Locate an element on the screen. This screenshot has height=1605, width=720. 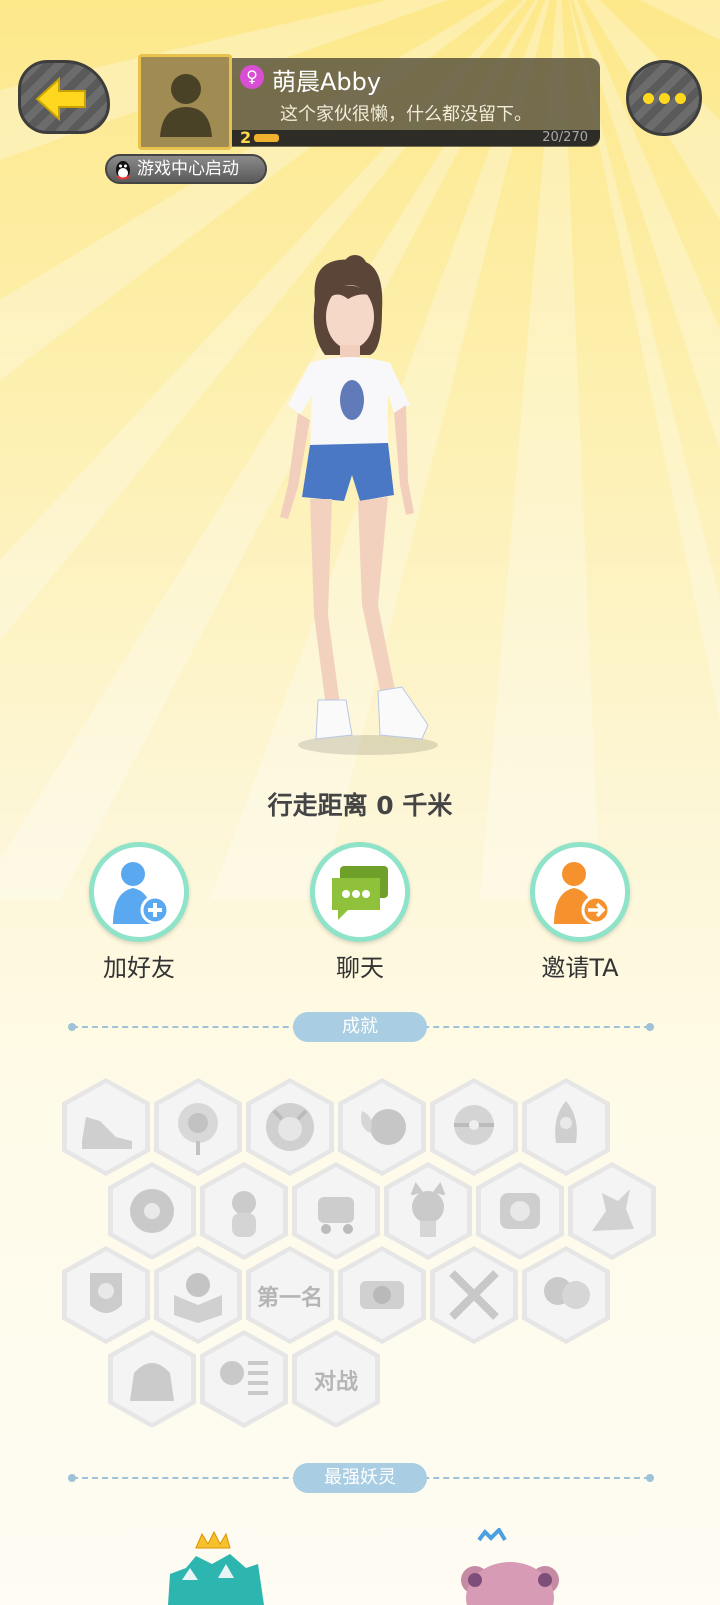
first-place-badge-text: 第一名 is located at coordinates (289, 1298).